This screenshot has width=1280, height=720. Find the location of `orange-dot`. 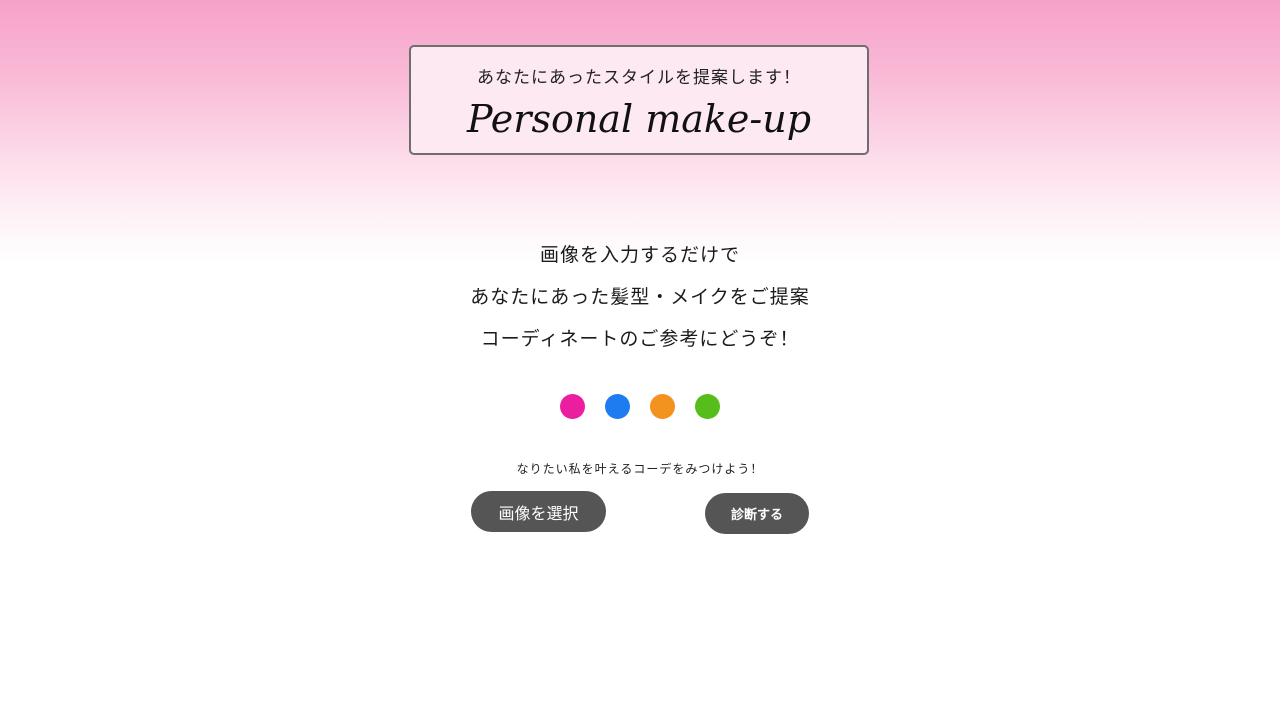

orange-dot is located at coordinates (662, 406).